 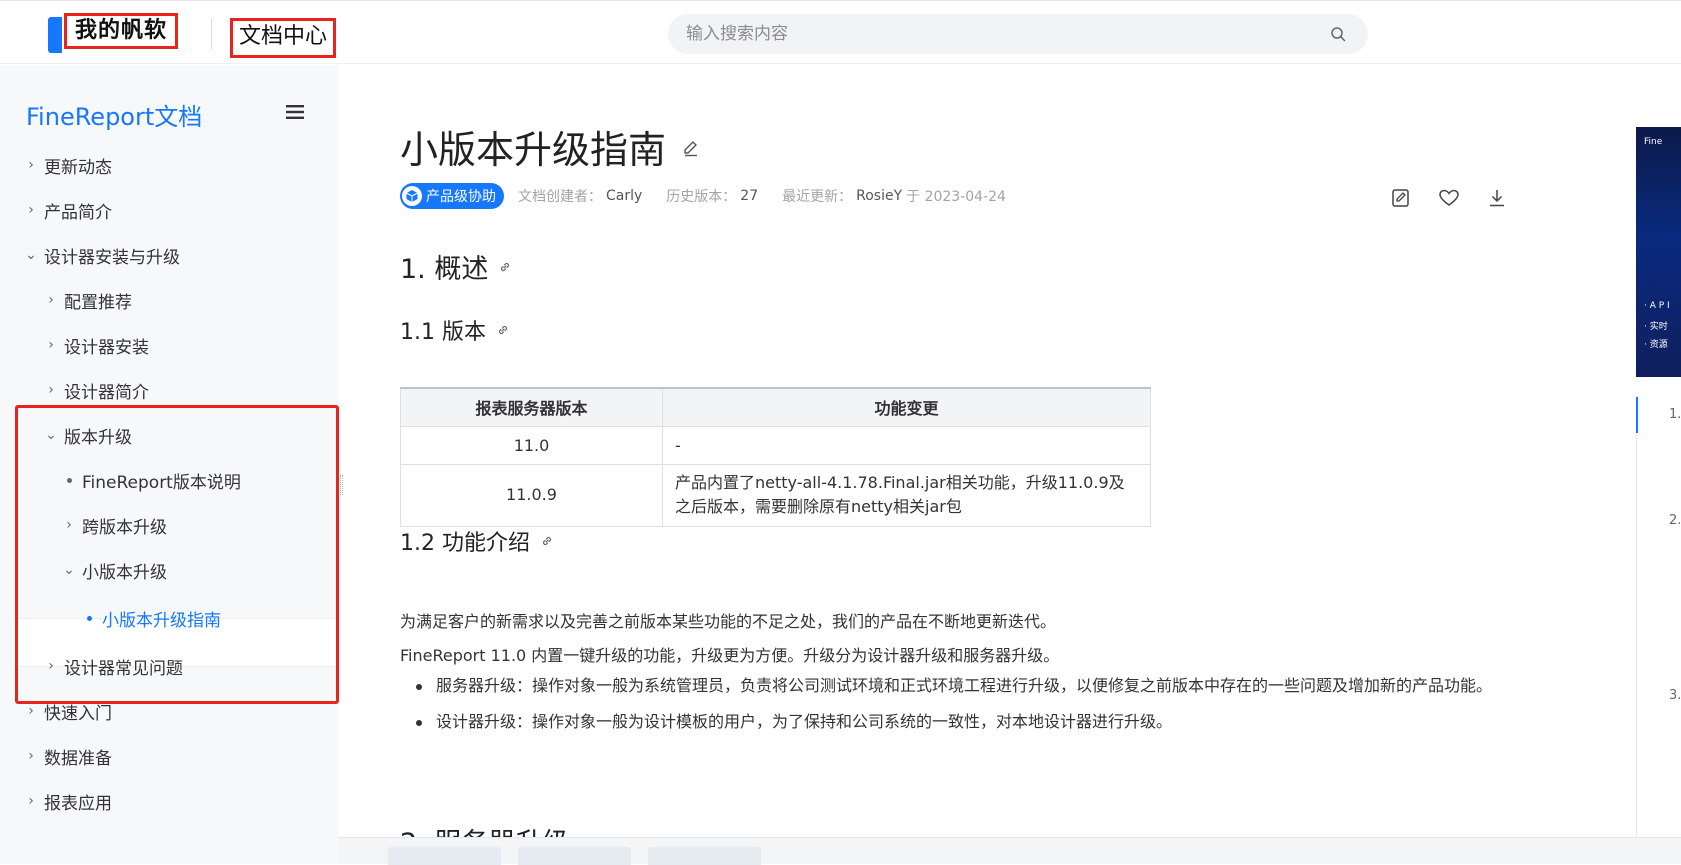 What do you see at coordinates (161, 620) in the screenshot?
I see `sidebar-item-label: 小版本升级指南` at bounding box center [161, 620].